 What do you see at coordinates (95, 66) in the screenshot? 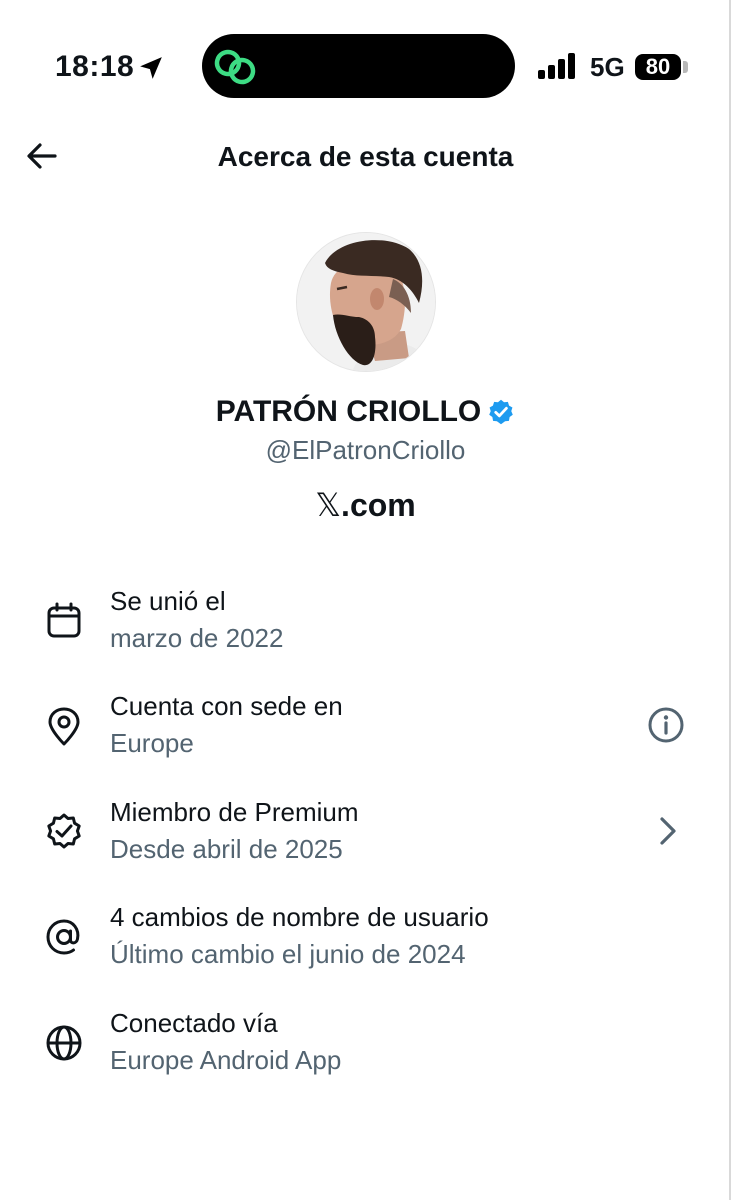
I see `status-time: 18:18` at bounding box center [95, 66].